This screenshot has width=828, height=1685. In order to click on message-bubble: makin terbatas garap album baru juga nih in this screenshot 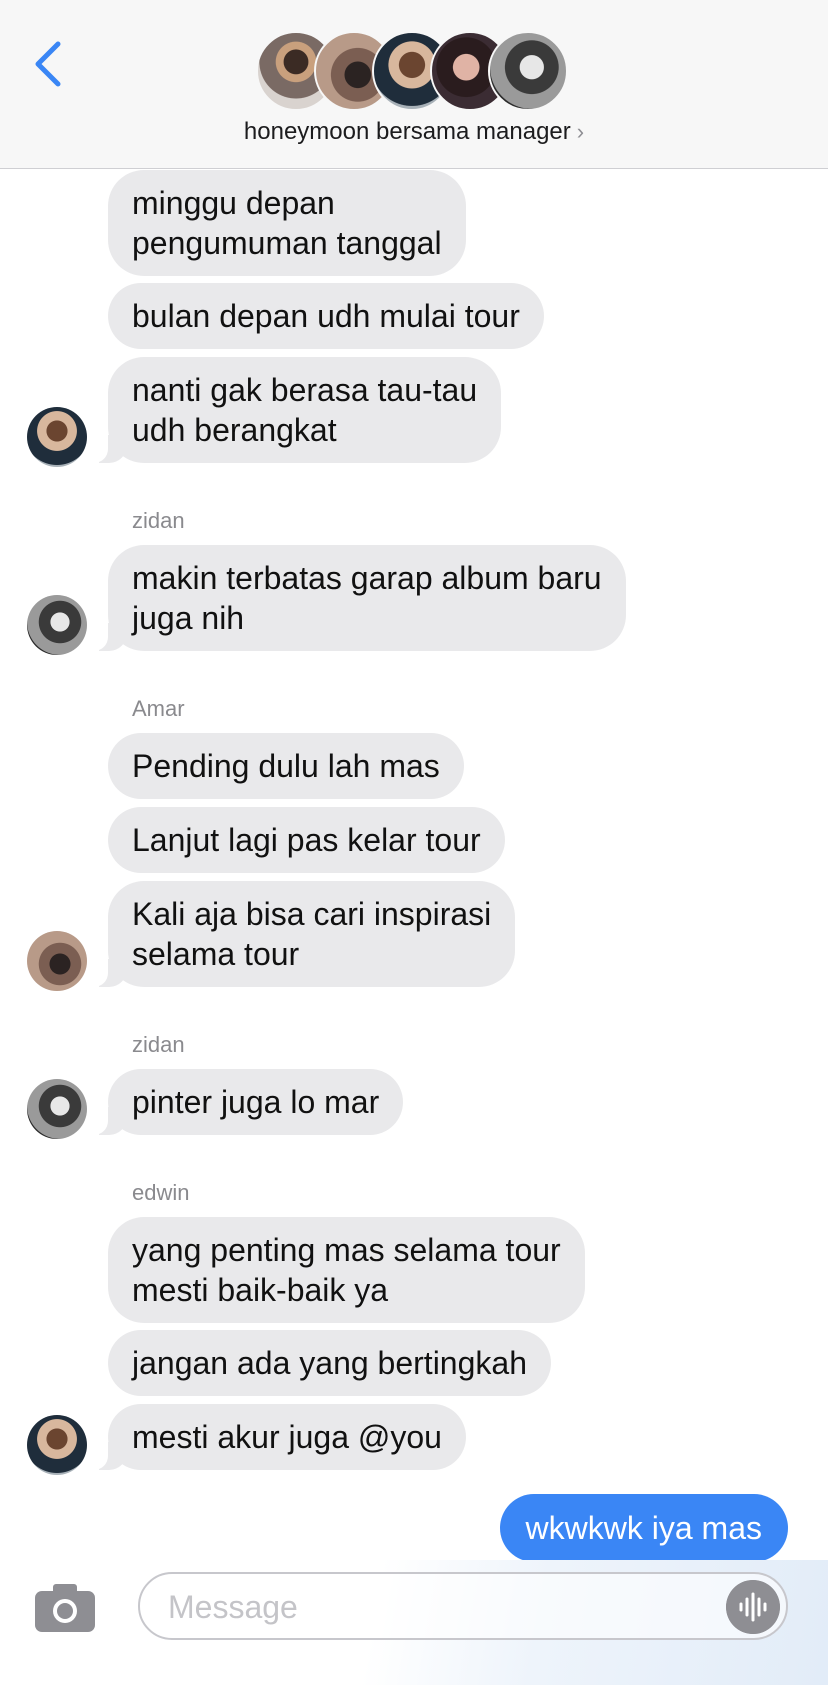, I will do `click(356, 598)`.